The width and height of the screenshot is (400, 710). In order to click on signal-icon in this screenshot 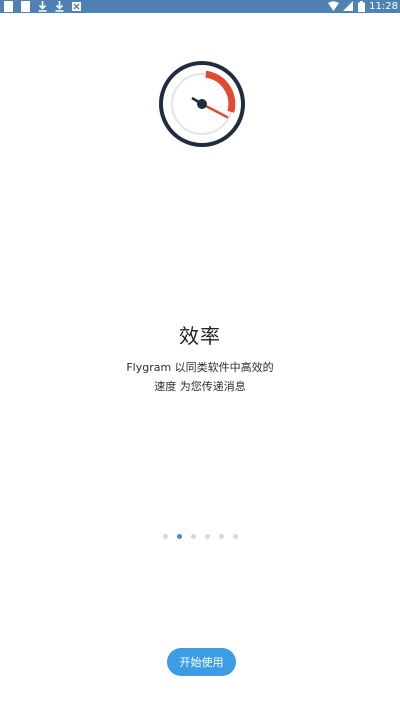, I will do `click(348, 6)`.